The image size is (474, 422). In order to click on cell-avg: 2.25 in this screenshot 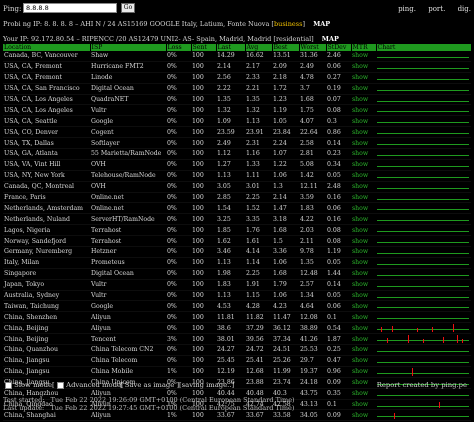, I will do `click(258, 274)`.